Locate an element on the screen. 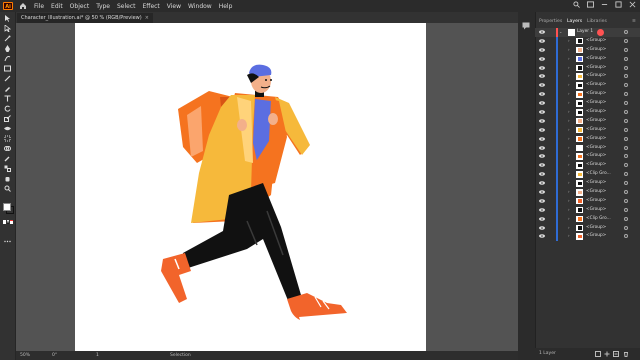 This screenshot has width=640, height=360. magic-wand-tool-icon is located at coordinates (7, 38).